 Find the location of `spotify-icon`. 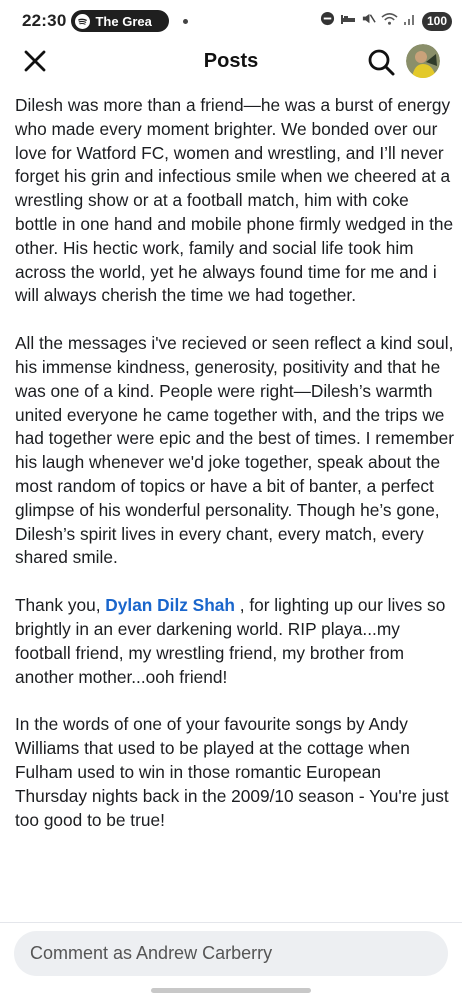

spotify-icon is located at coordinates (83, 21).